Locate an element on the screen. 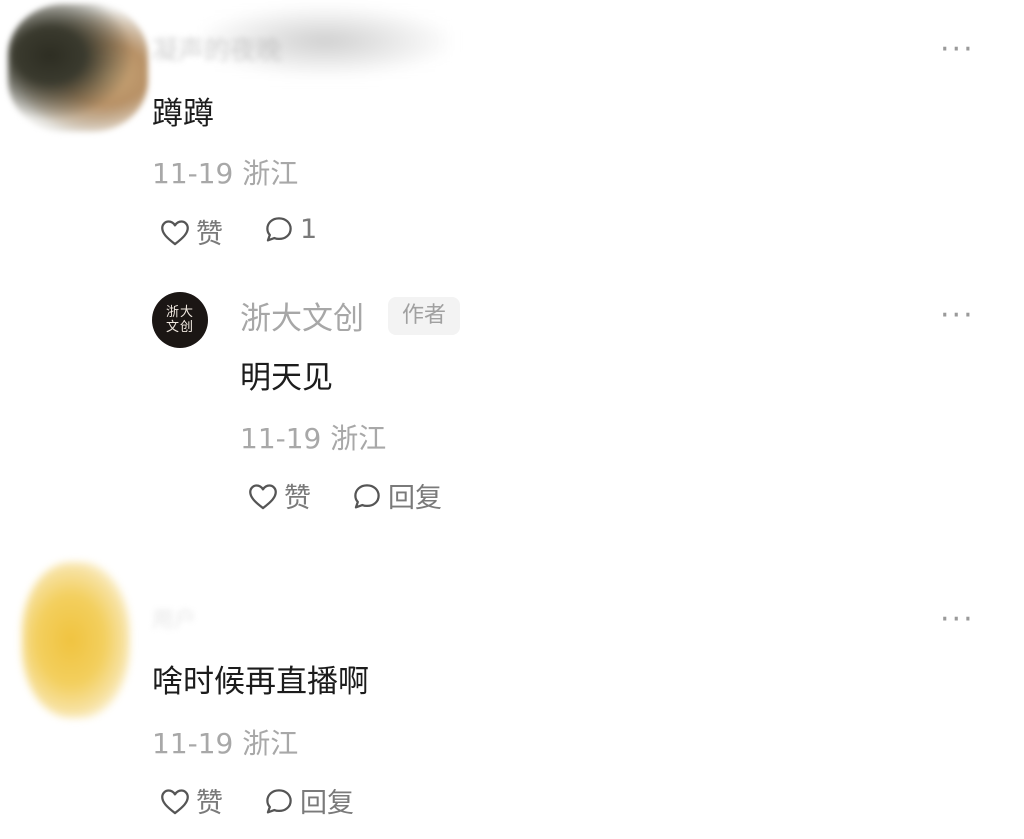 Image resolution: width=1024 pixels, height=839 pixels. author-name: 用户 is located at coordinates (174, 618).